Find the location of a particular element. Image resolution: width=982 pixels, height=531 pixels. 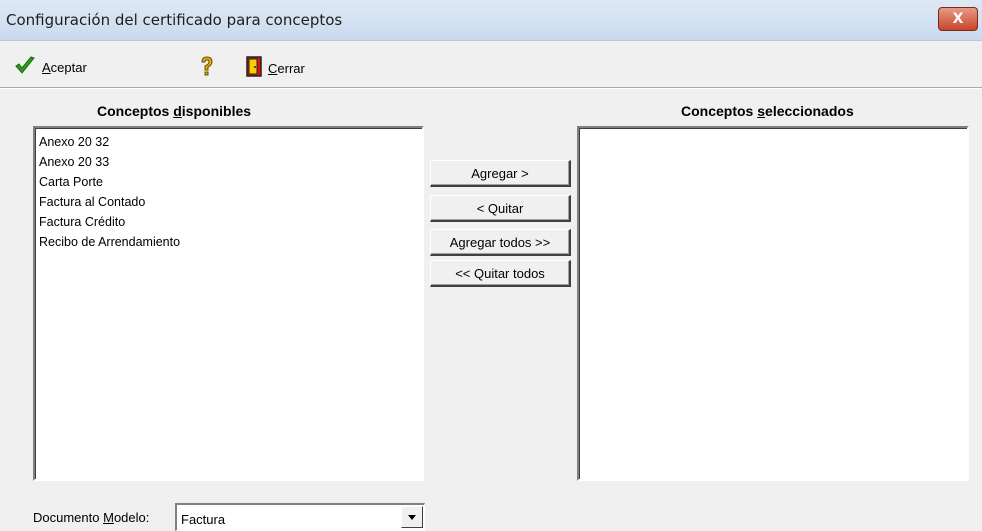

remove-all-button: << Quitar todos is located at coordinates (500, 273).